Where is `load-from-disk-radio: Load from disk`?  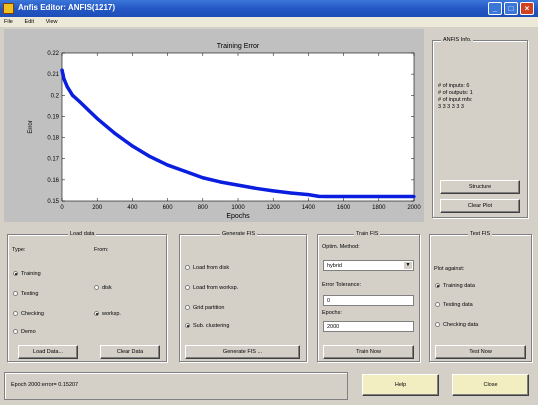 load-from-disk-radio: Load from disk is located at coordinates (207, 268).